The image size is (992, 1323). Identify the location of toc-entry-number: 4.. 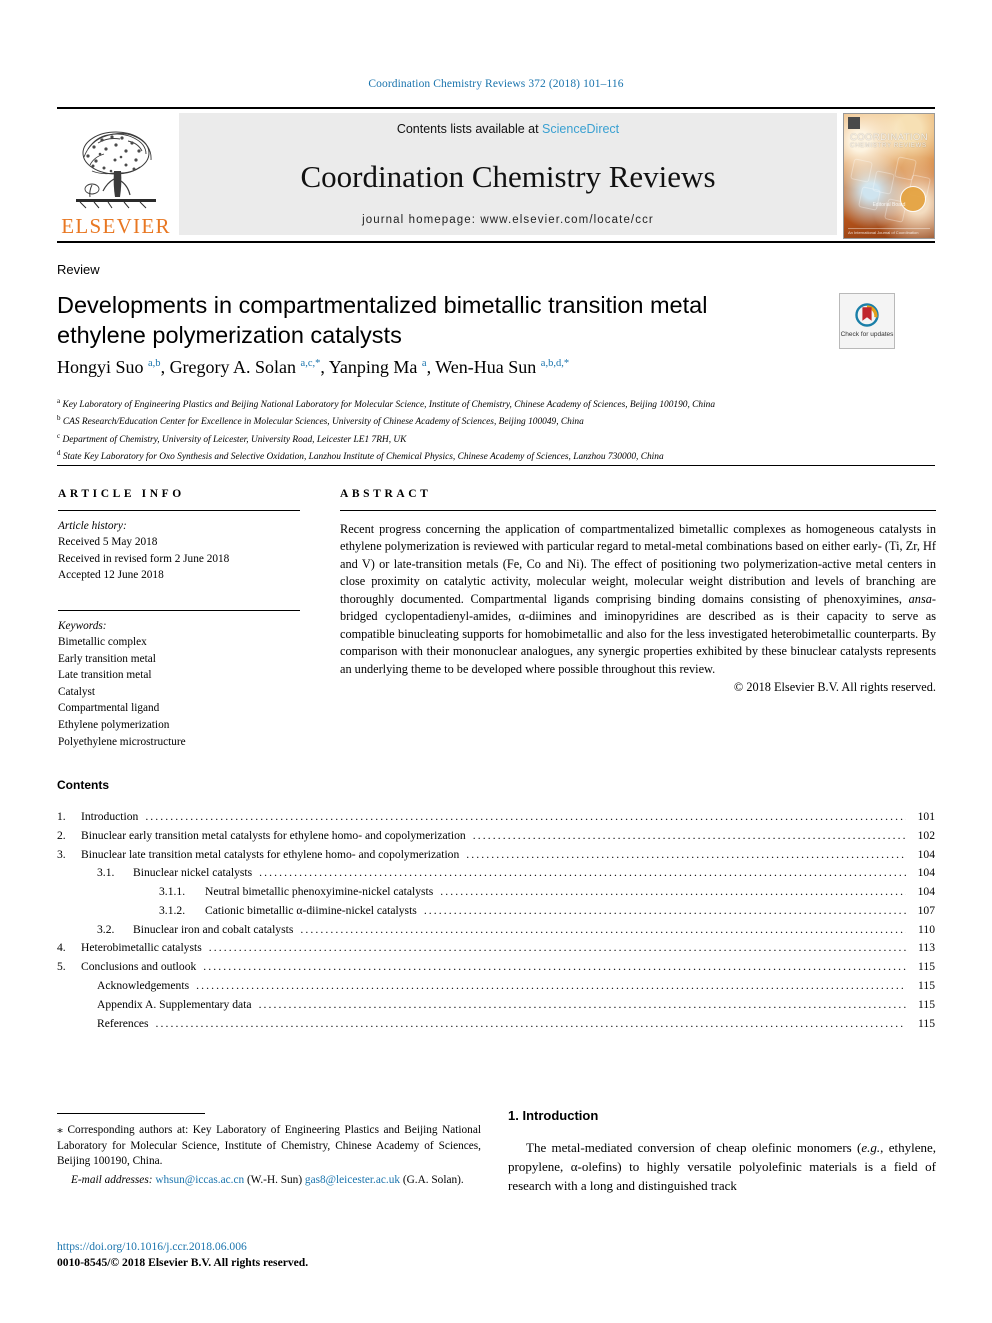
(61, 948).